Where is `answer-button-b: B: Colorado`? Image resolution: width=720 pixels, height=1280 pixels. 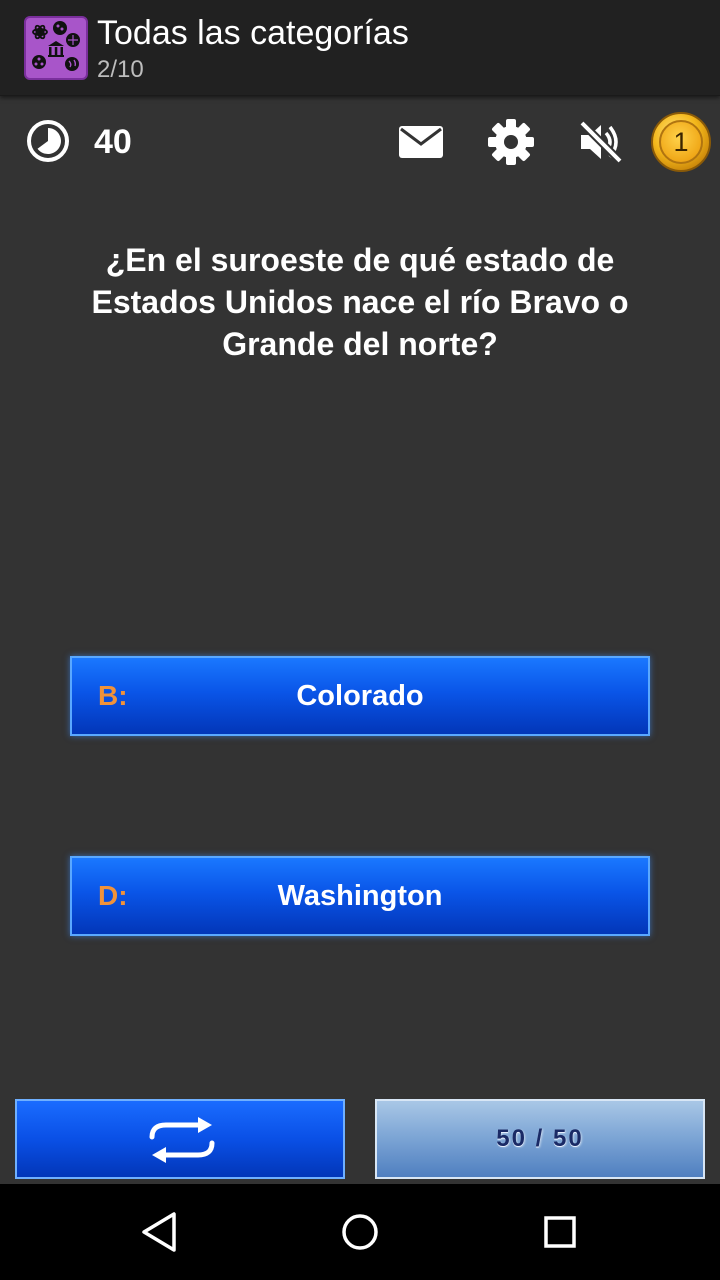 answer-button-b: B: Colorado is located at coordinates (360, 696).